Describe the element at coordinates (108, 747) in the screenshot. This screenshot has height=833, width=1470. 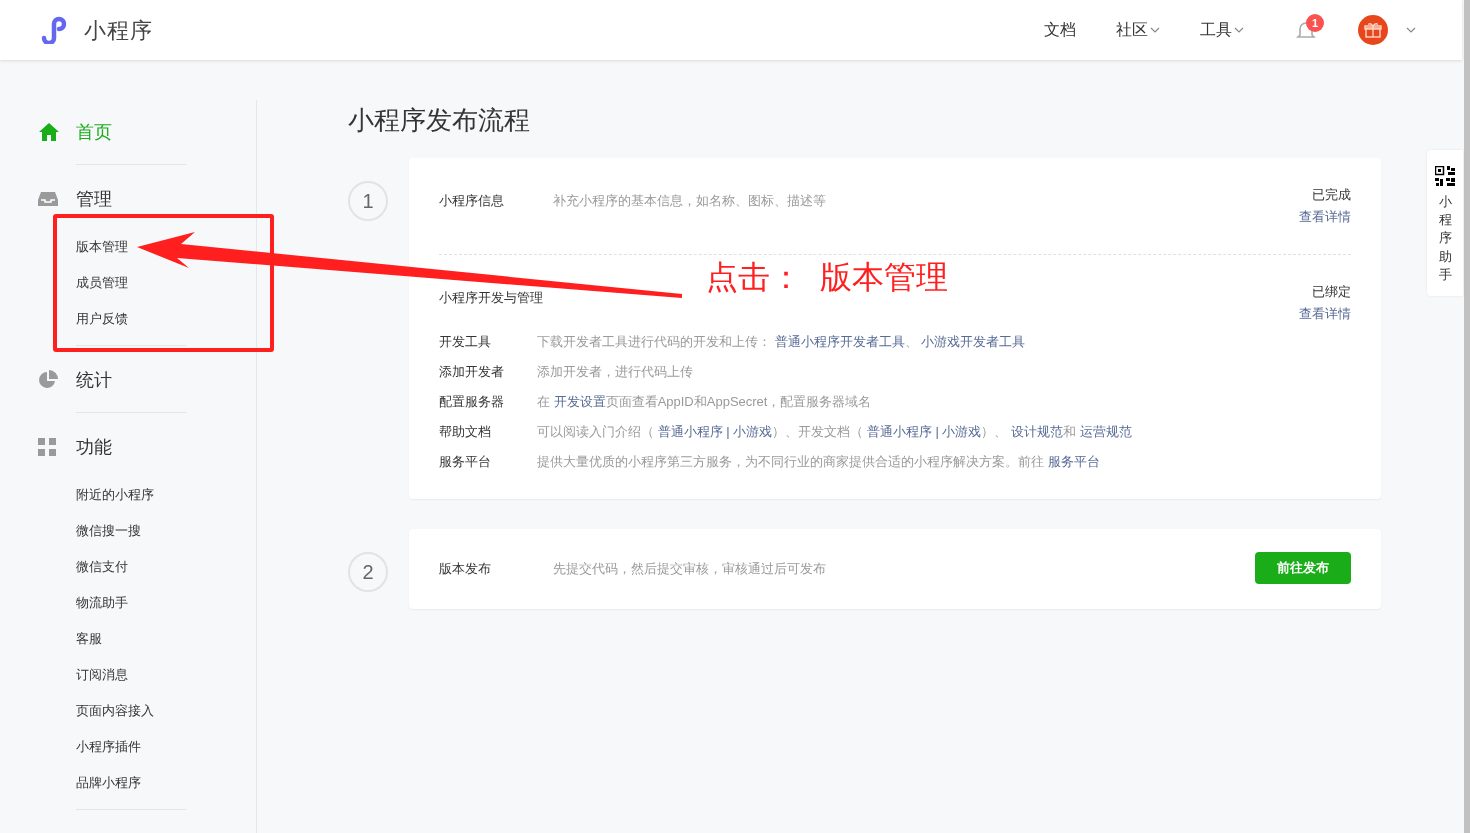
I see `sidebar-item: 小程序插件` at that location.